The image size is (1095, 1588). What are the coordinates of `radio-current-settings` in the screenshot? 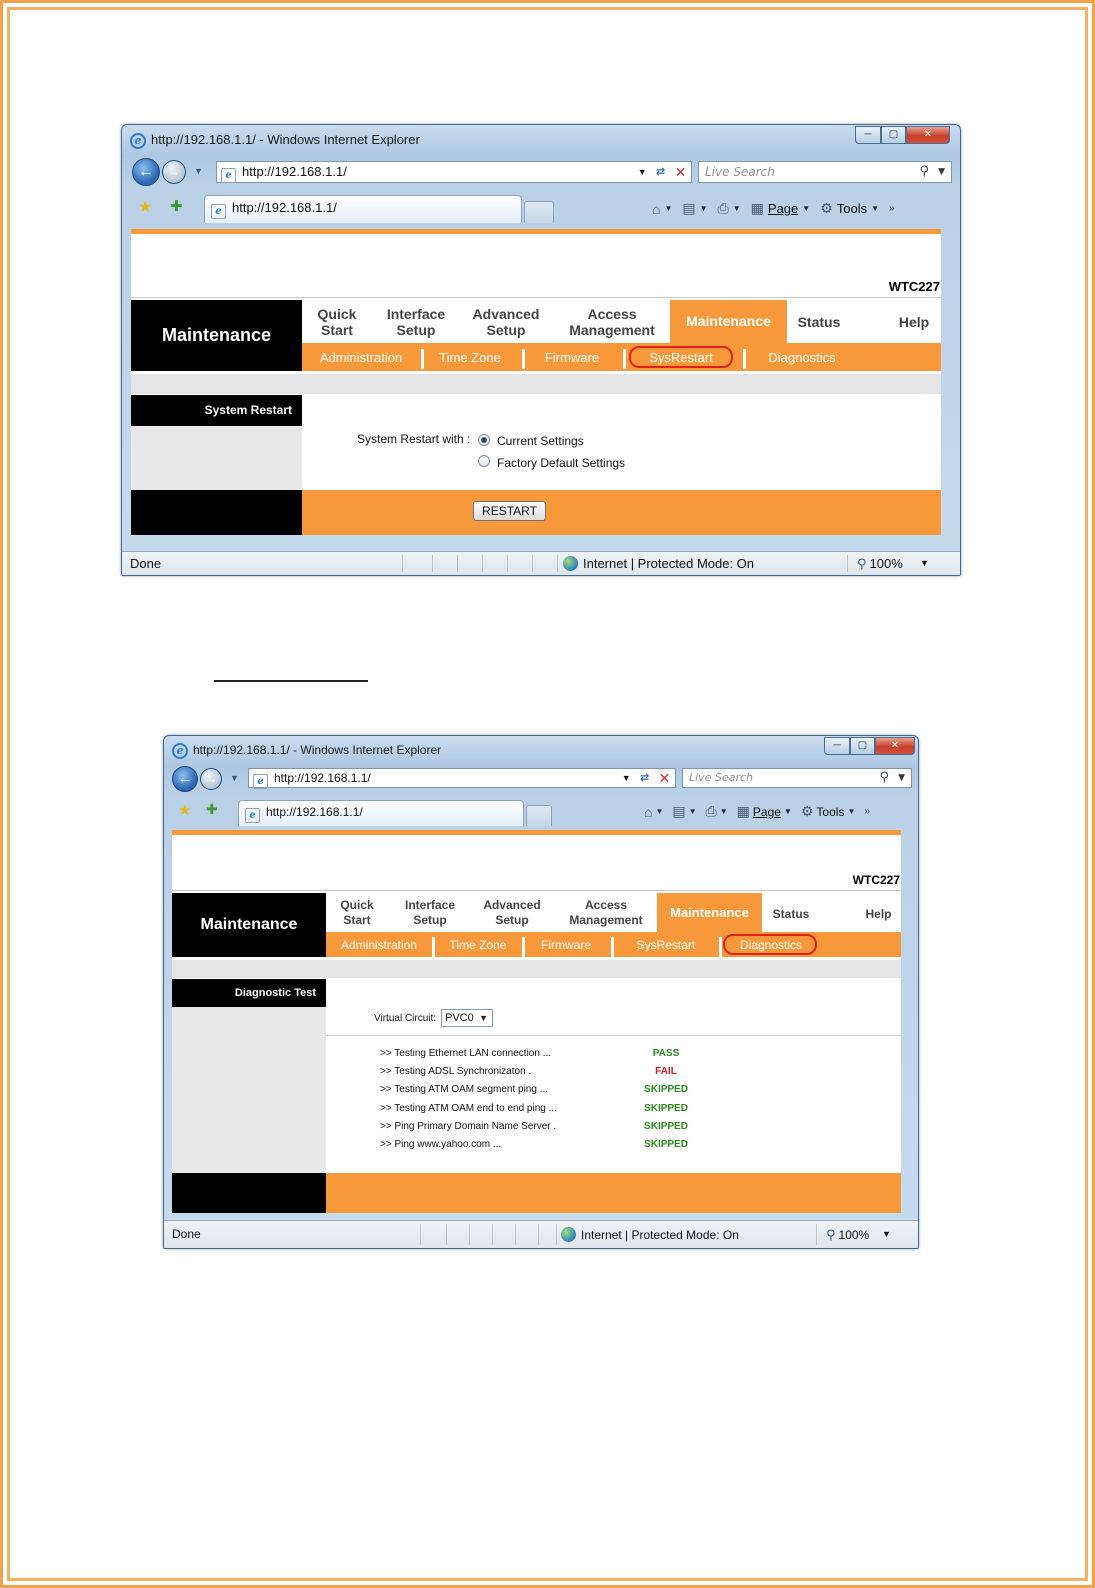 It's located at (484, 440).